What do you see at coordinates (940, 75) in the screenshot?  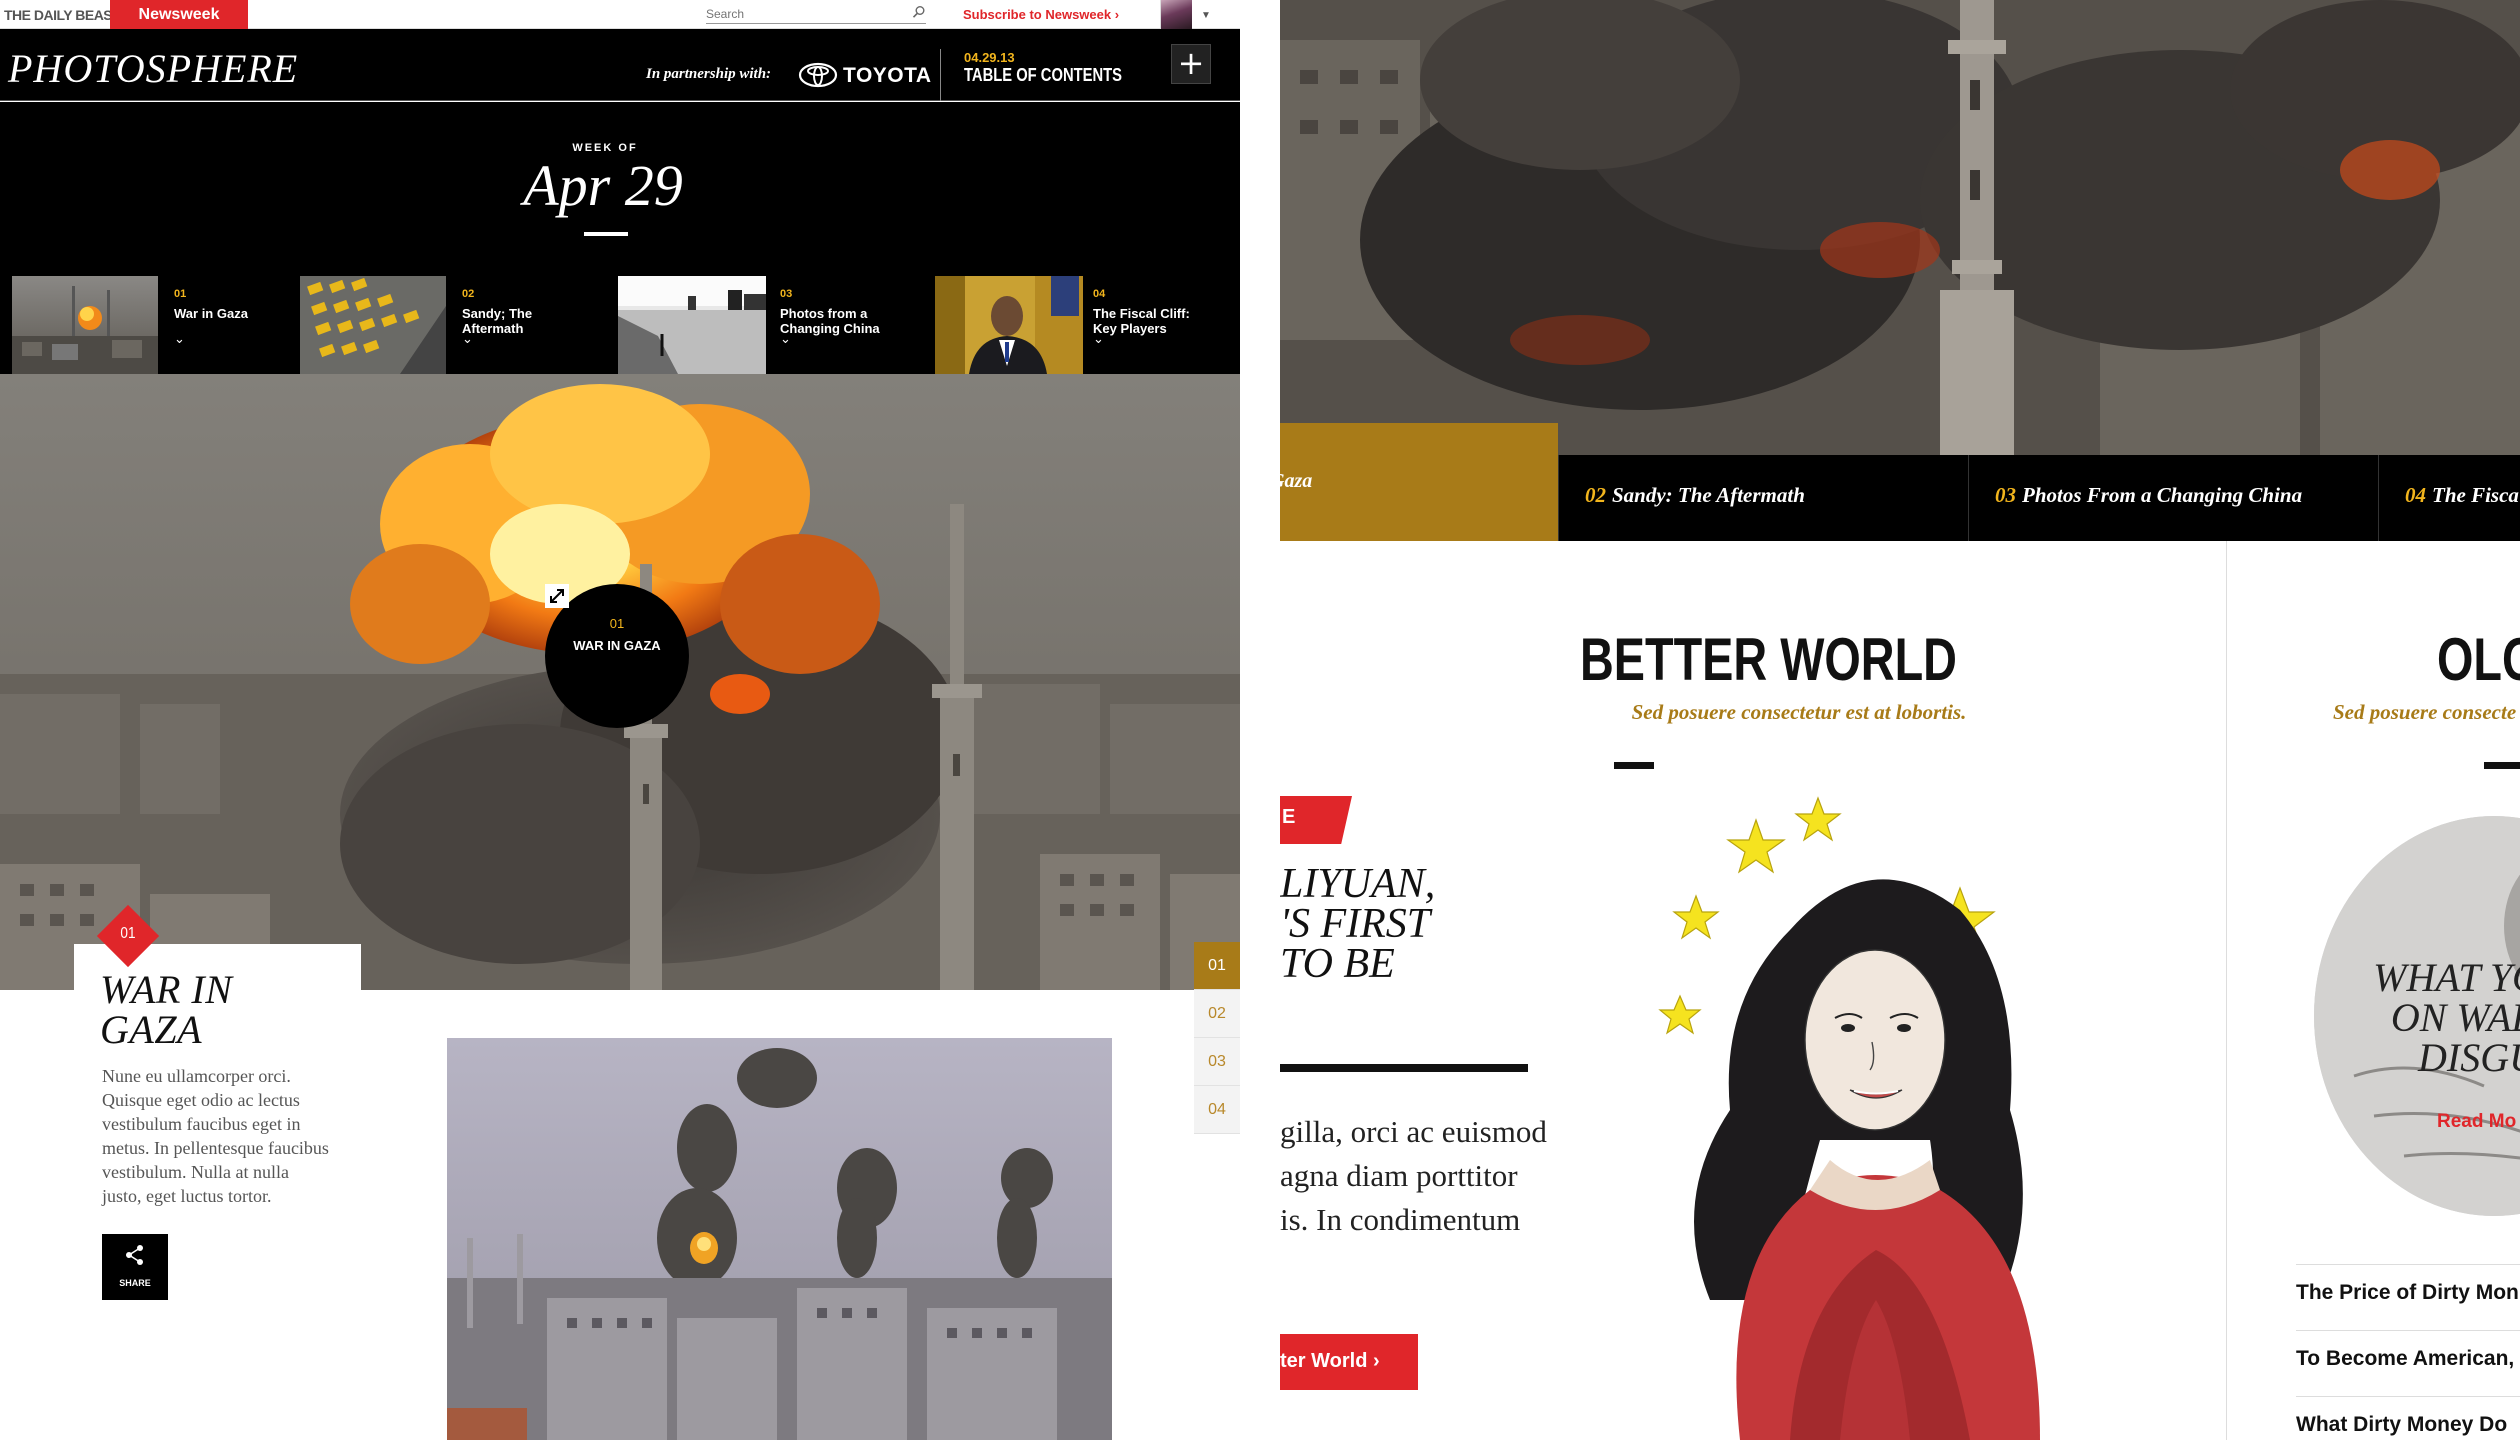 I see `header-divider` at bounding box center [940, 75].